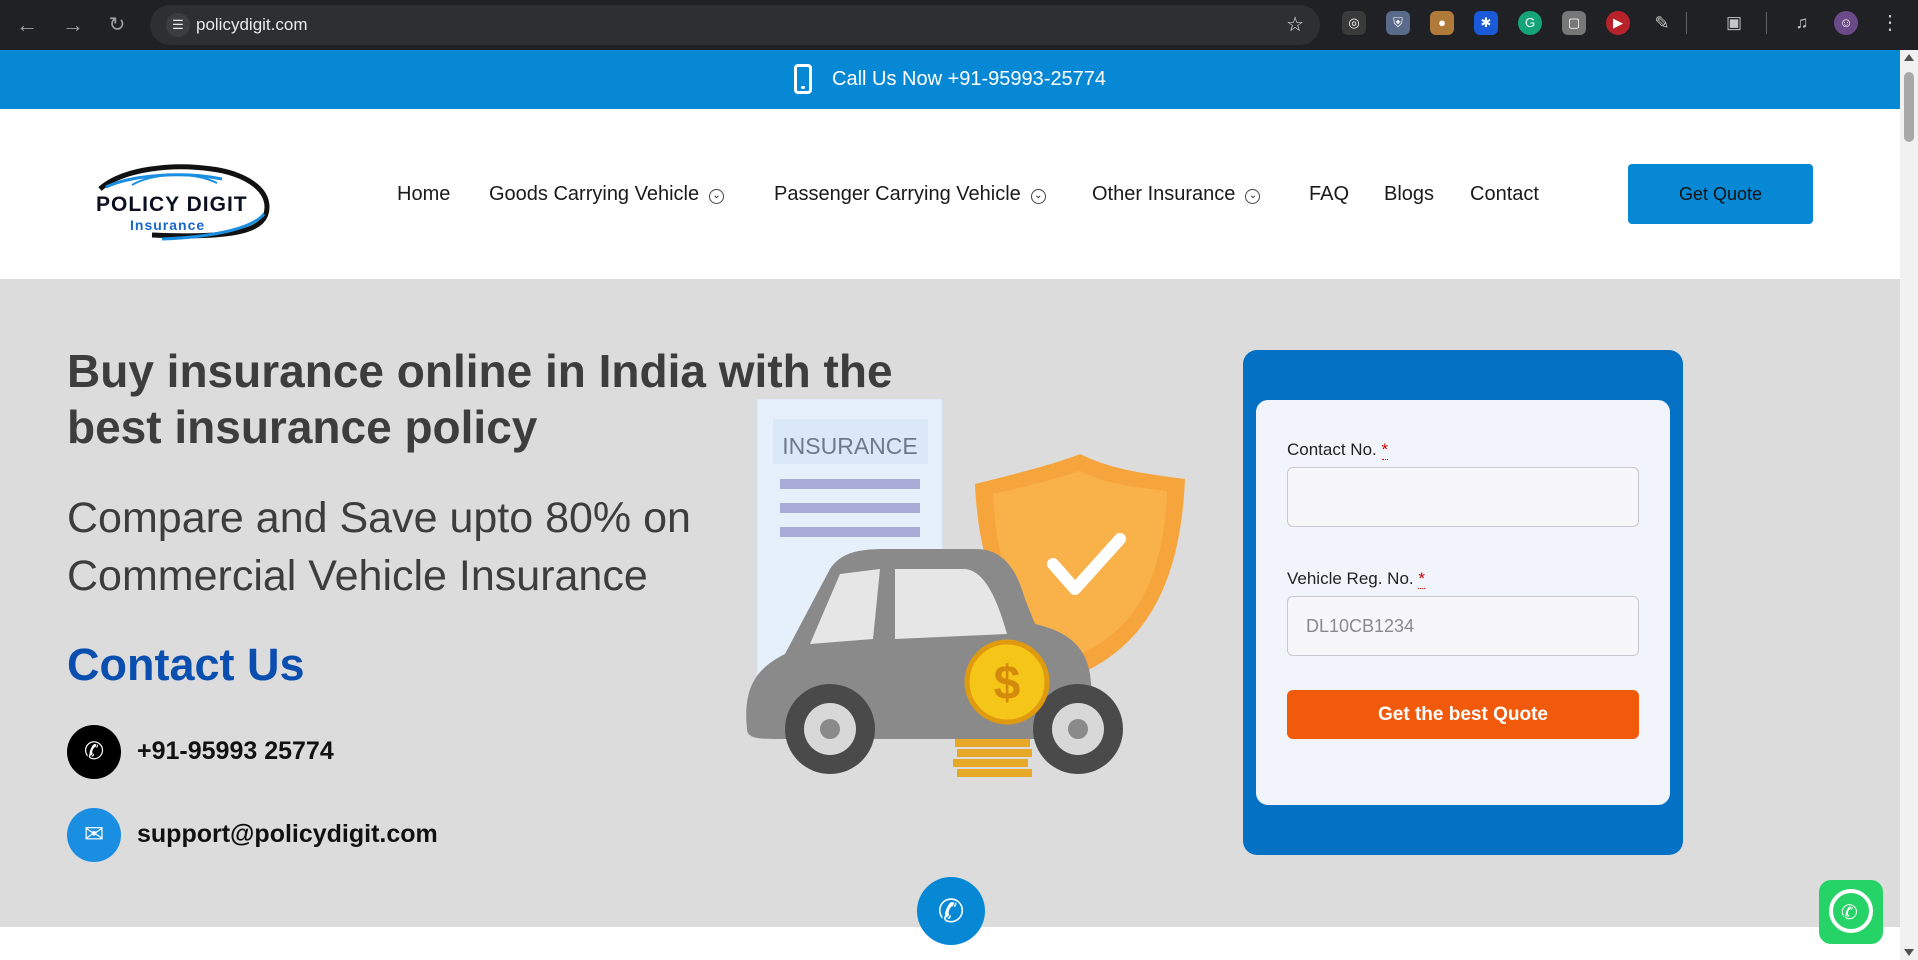 The height and width of the screenshot is (960, 1918). Describe the element at coordinates (1618, 23) in the screenshot. I see `extension-record-icon: ▶` at that location.